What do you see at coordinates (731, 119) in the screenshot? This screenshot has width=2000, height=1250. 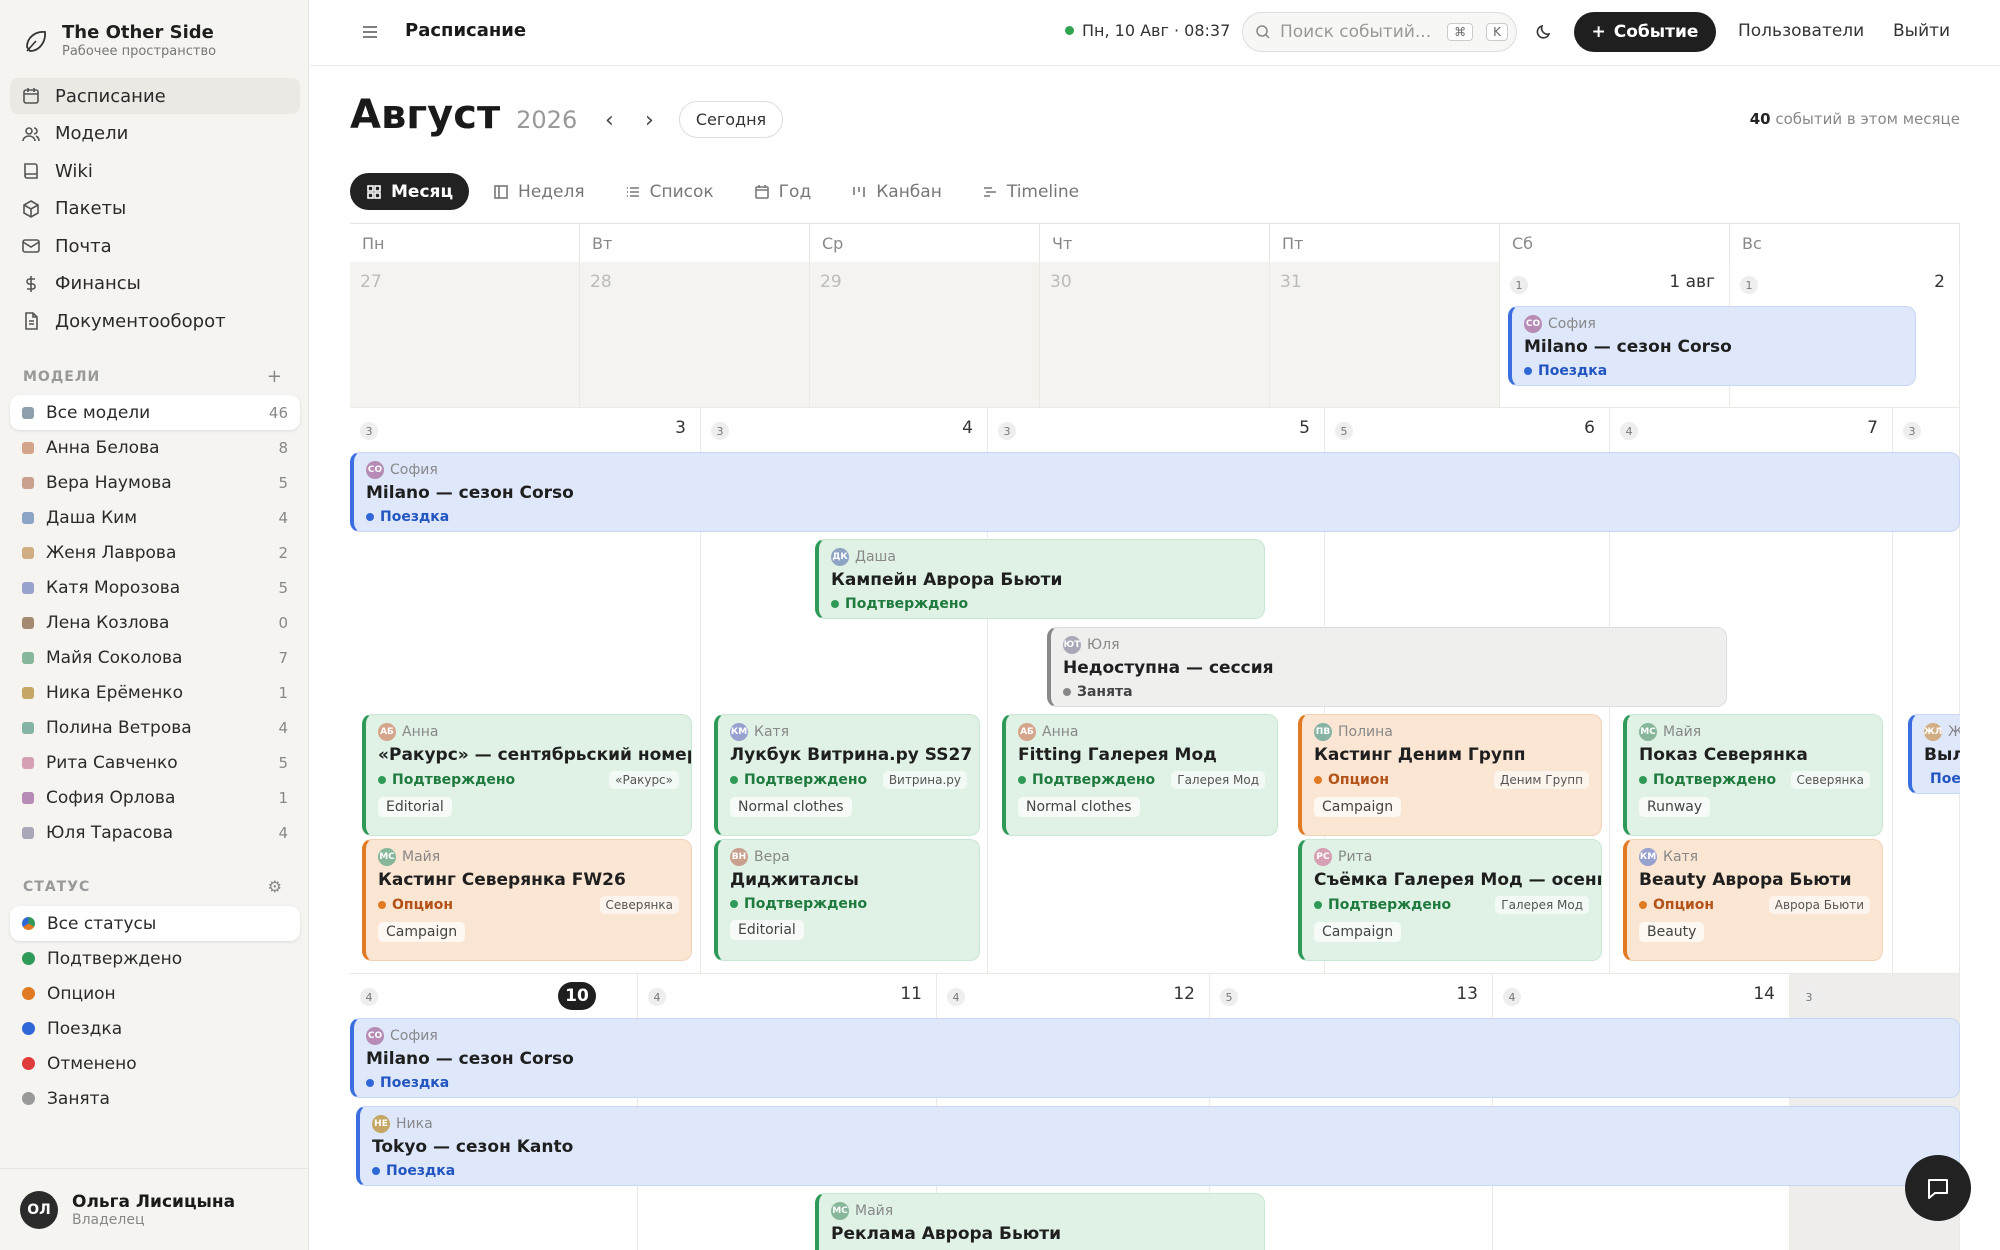 I see `today-button: Сегодня` at bounding box center [731, 119].